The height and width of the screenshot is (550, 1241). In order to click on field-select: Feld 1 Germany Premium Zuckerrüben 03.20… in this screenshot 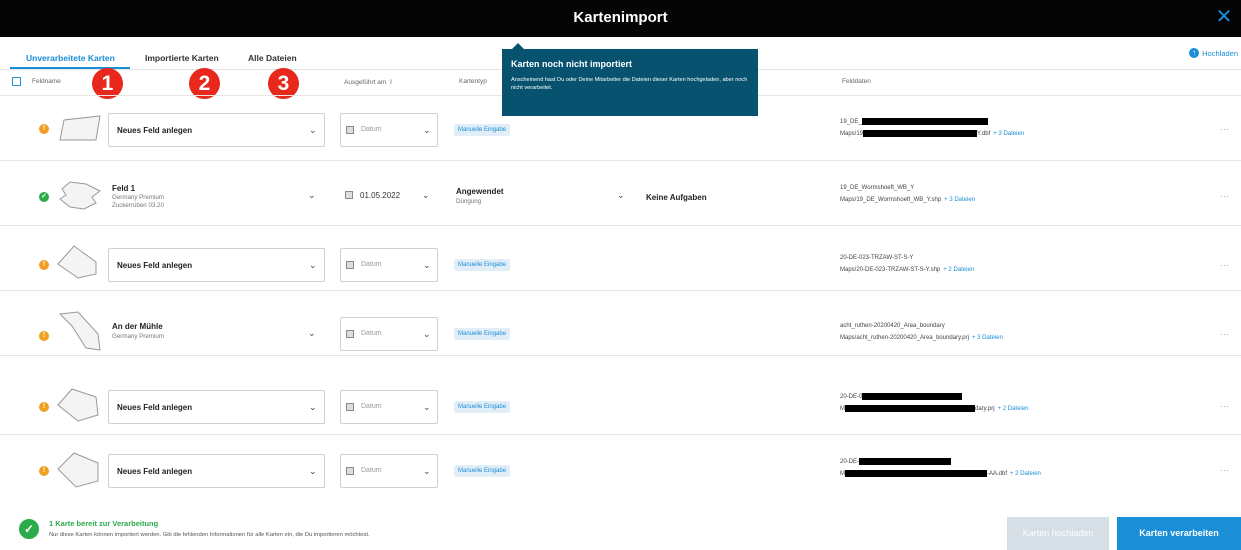, I will do `click(216, 196)`.